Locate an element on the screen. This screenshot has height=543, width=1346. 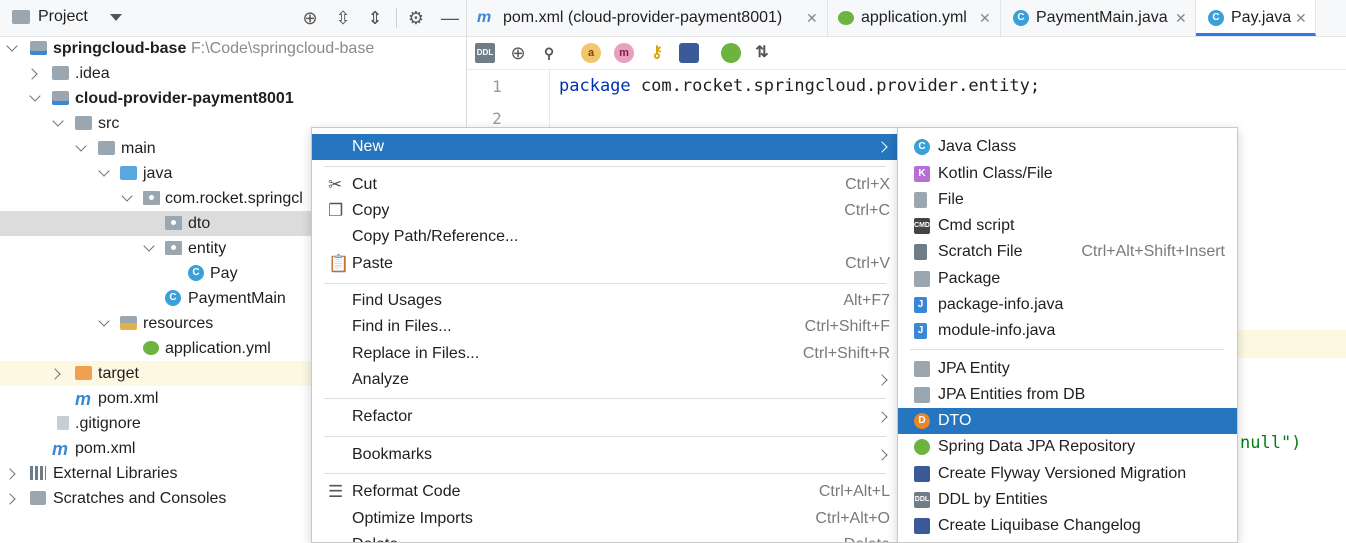
dto-icon: D is located at coordinates (922, 421).